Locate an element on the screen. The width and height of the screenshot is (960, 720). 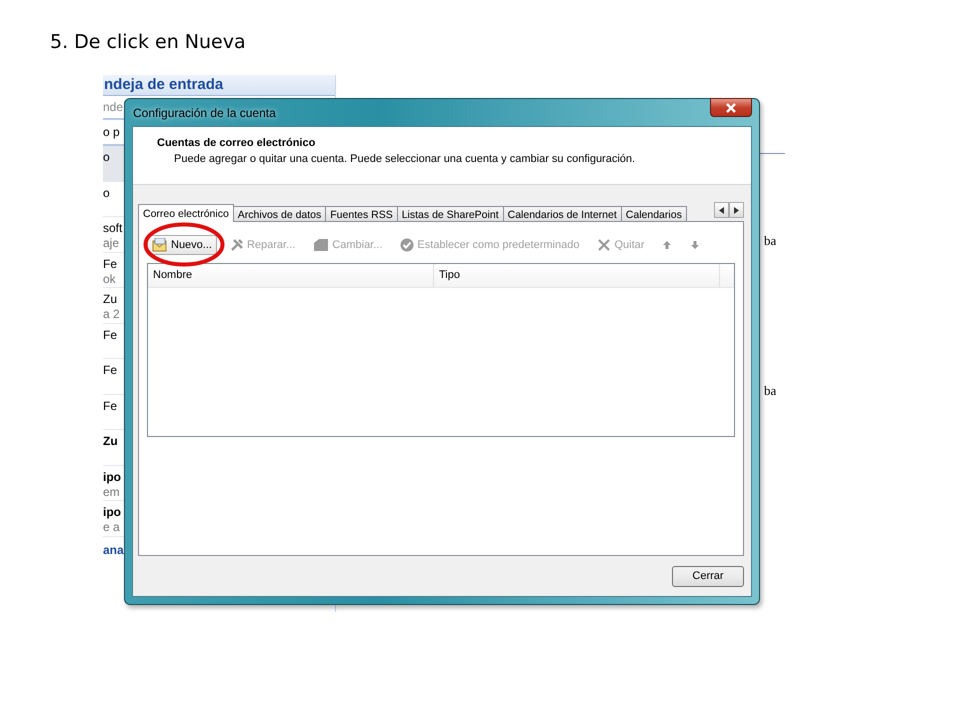
footer-text: ana is located at coordinates (113, 549).